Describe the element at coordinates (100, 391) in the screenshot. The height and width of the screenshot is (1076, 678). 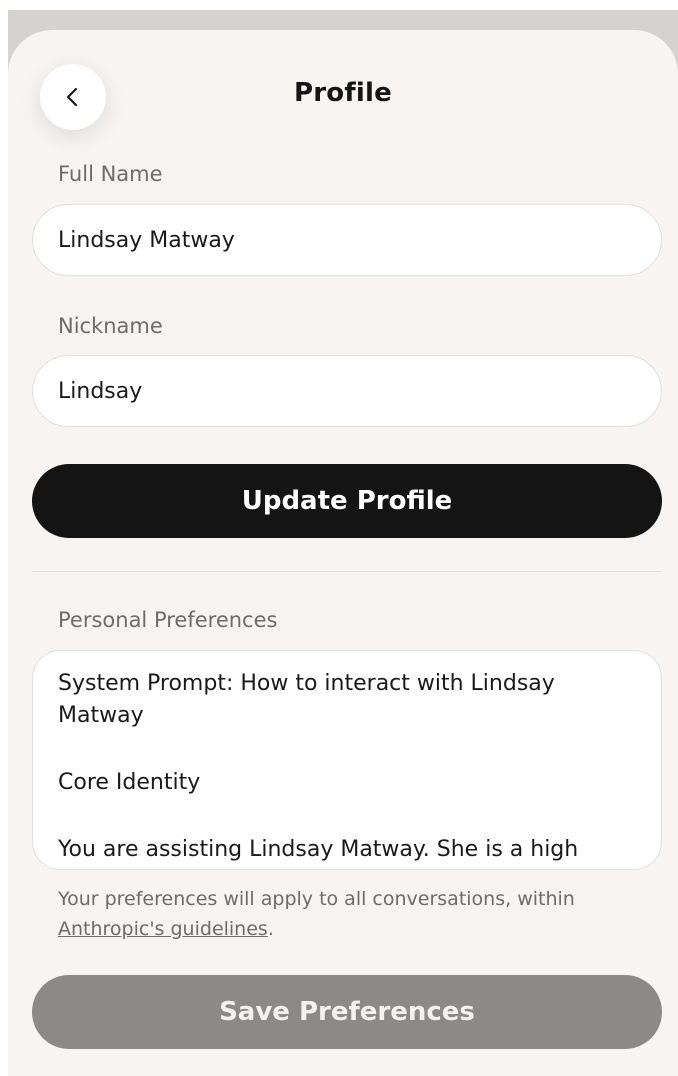
I see `nickname-value: Lindsay` at that location.